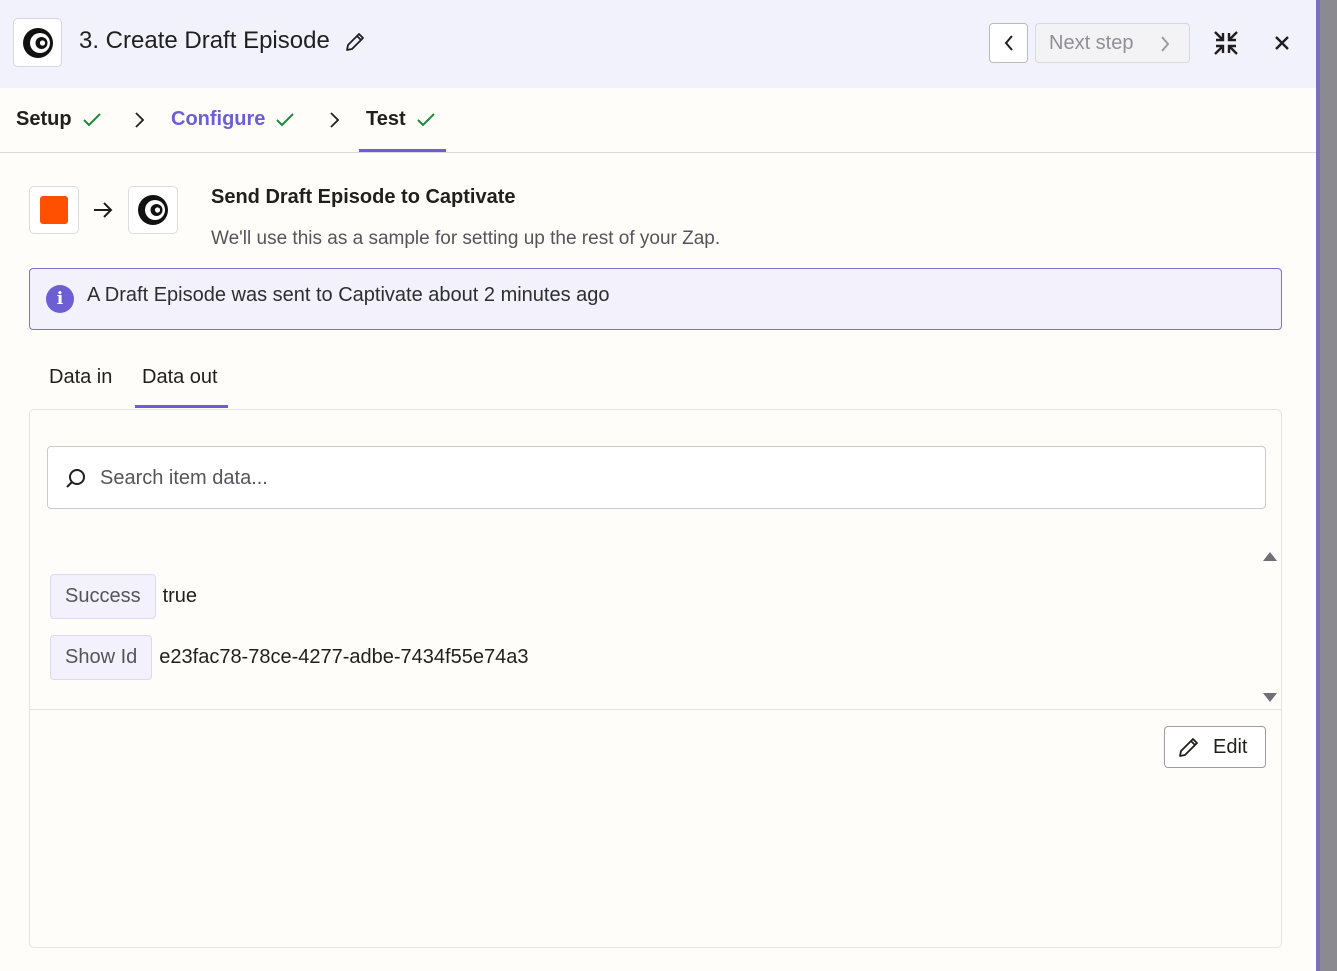 The height and width of the screenshot is (971, 1337). What do you see at coordinates (363, 197) in the screenshot?
I see `action-heading: Send Draft Episode to Captivate` at bounding box center [363, 197].